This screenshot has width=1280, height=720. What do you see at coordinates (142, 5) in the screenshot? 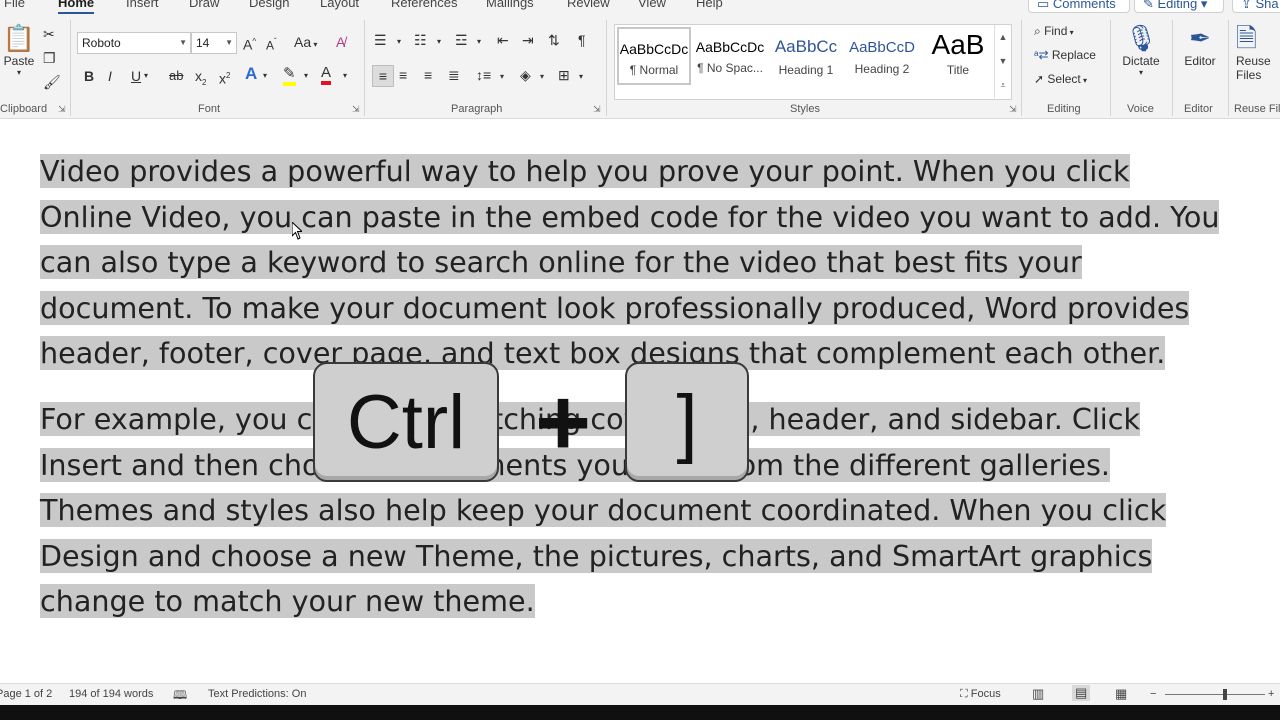
I see `tab-insert: Insert` at bounding box center [142, 5].